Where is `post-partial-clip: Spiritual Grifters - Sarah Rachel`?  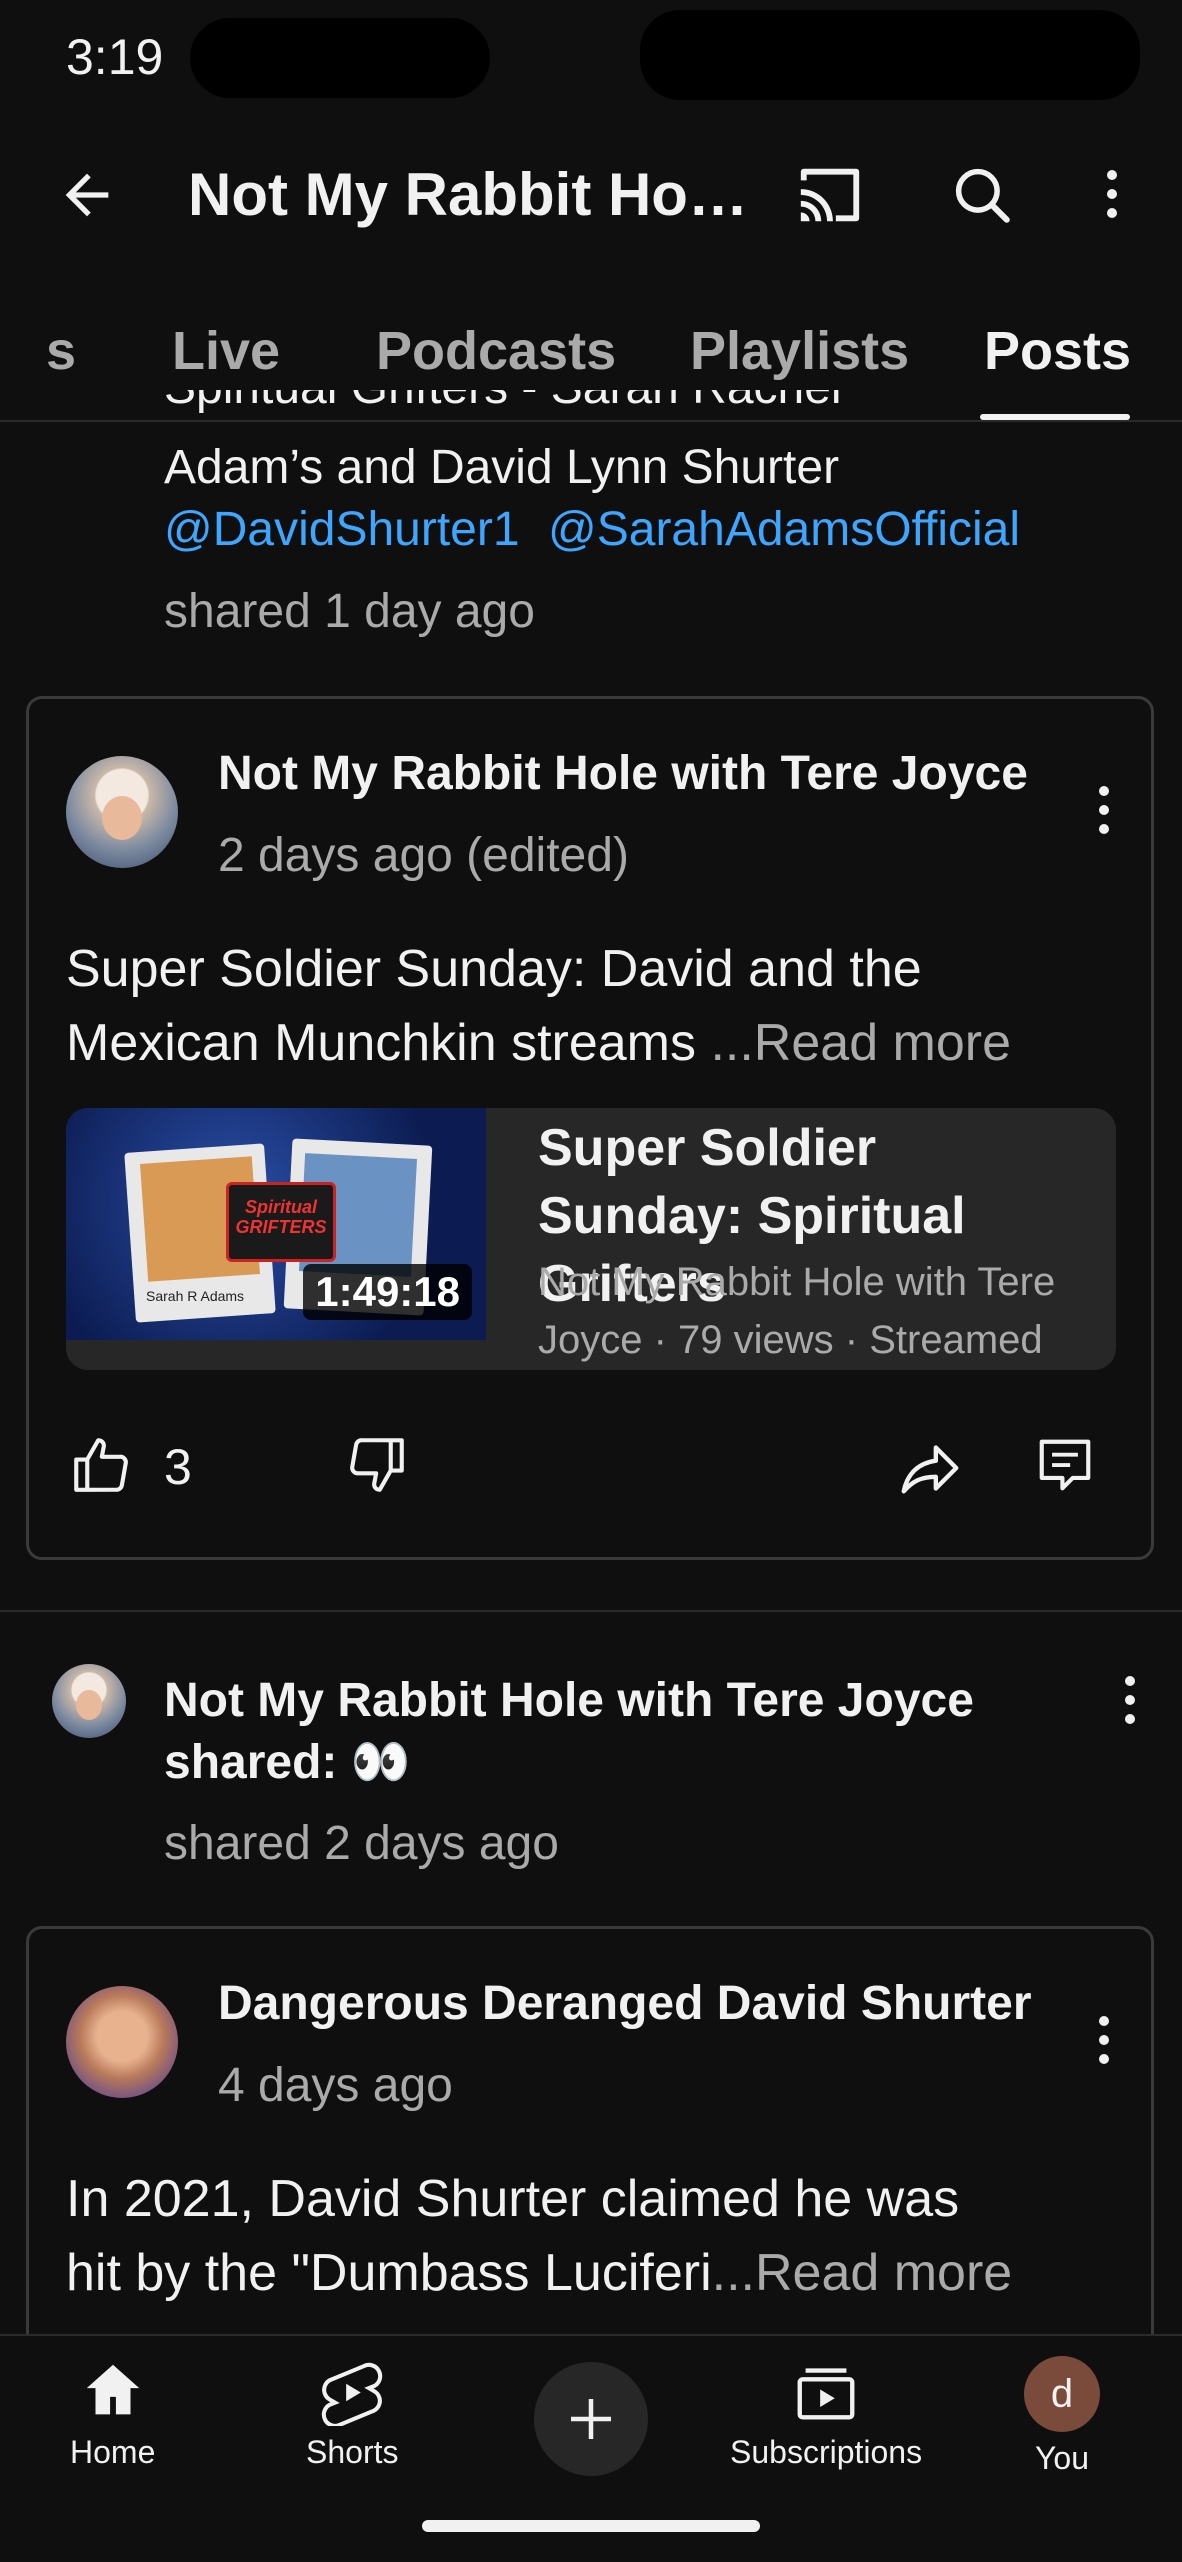
post-partial-clip: Spiritual Grifters - Sarah Rachel is located at coordinates (644, 410).